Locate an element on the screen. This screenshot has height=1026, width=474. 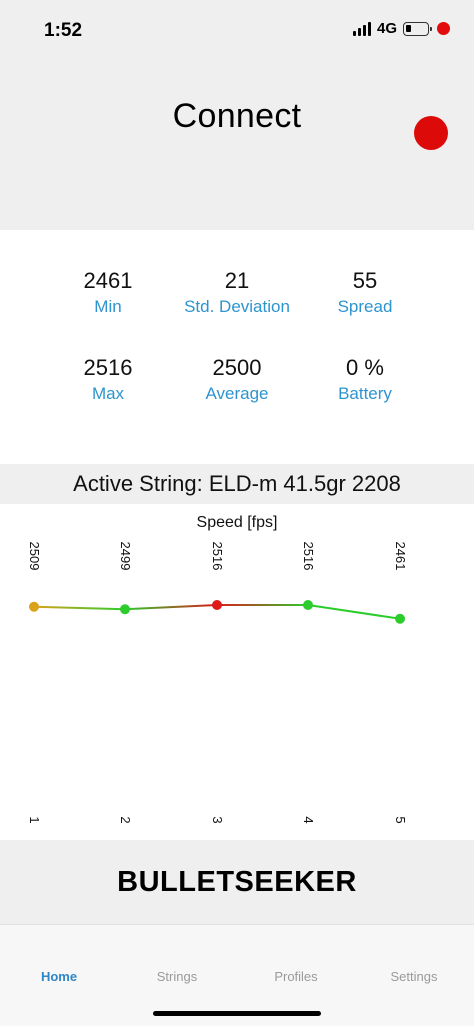
tab-strings: Strings is located at coordinates (177, 976).